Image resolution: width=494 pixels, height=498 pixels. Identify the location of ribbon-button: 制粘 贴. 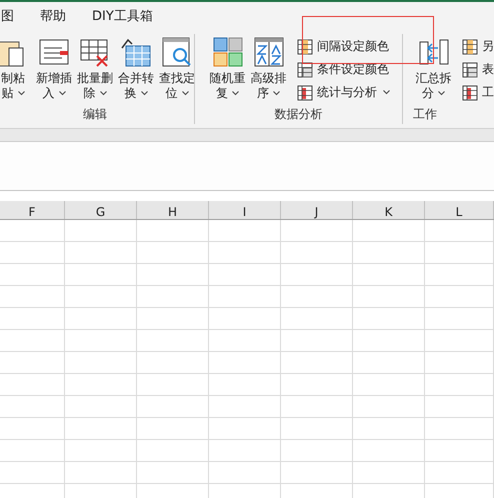
(17, 71).